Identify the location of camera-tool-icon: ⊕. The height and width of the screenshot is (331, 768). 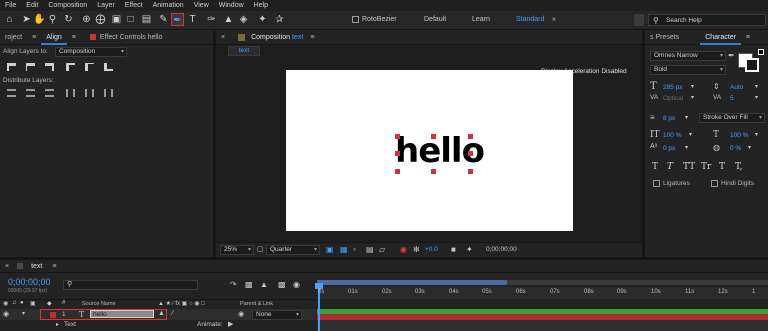
(86, 19).